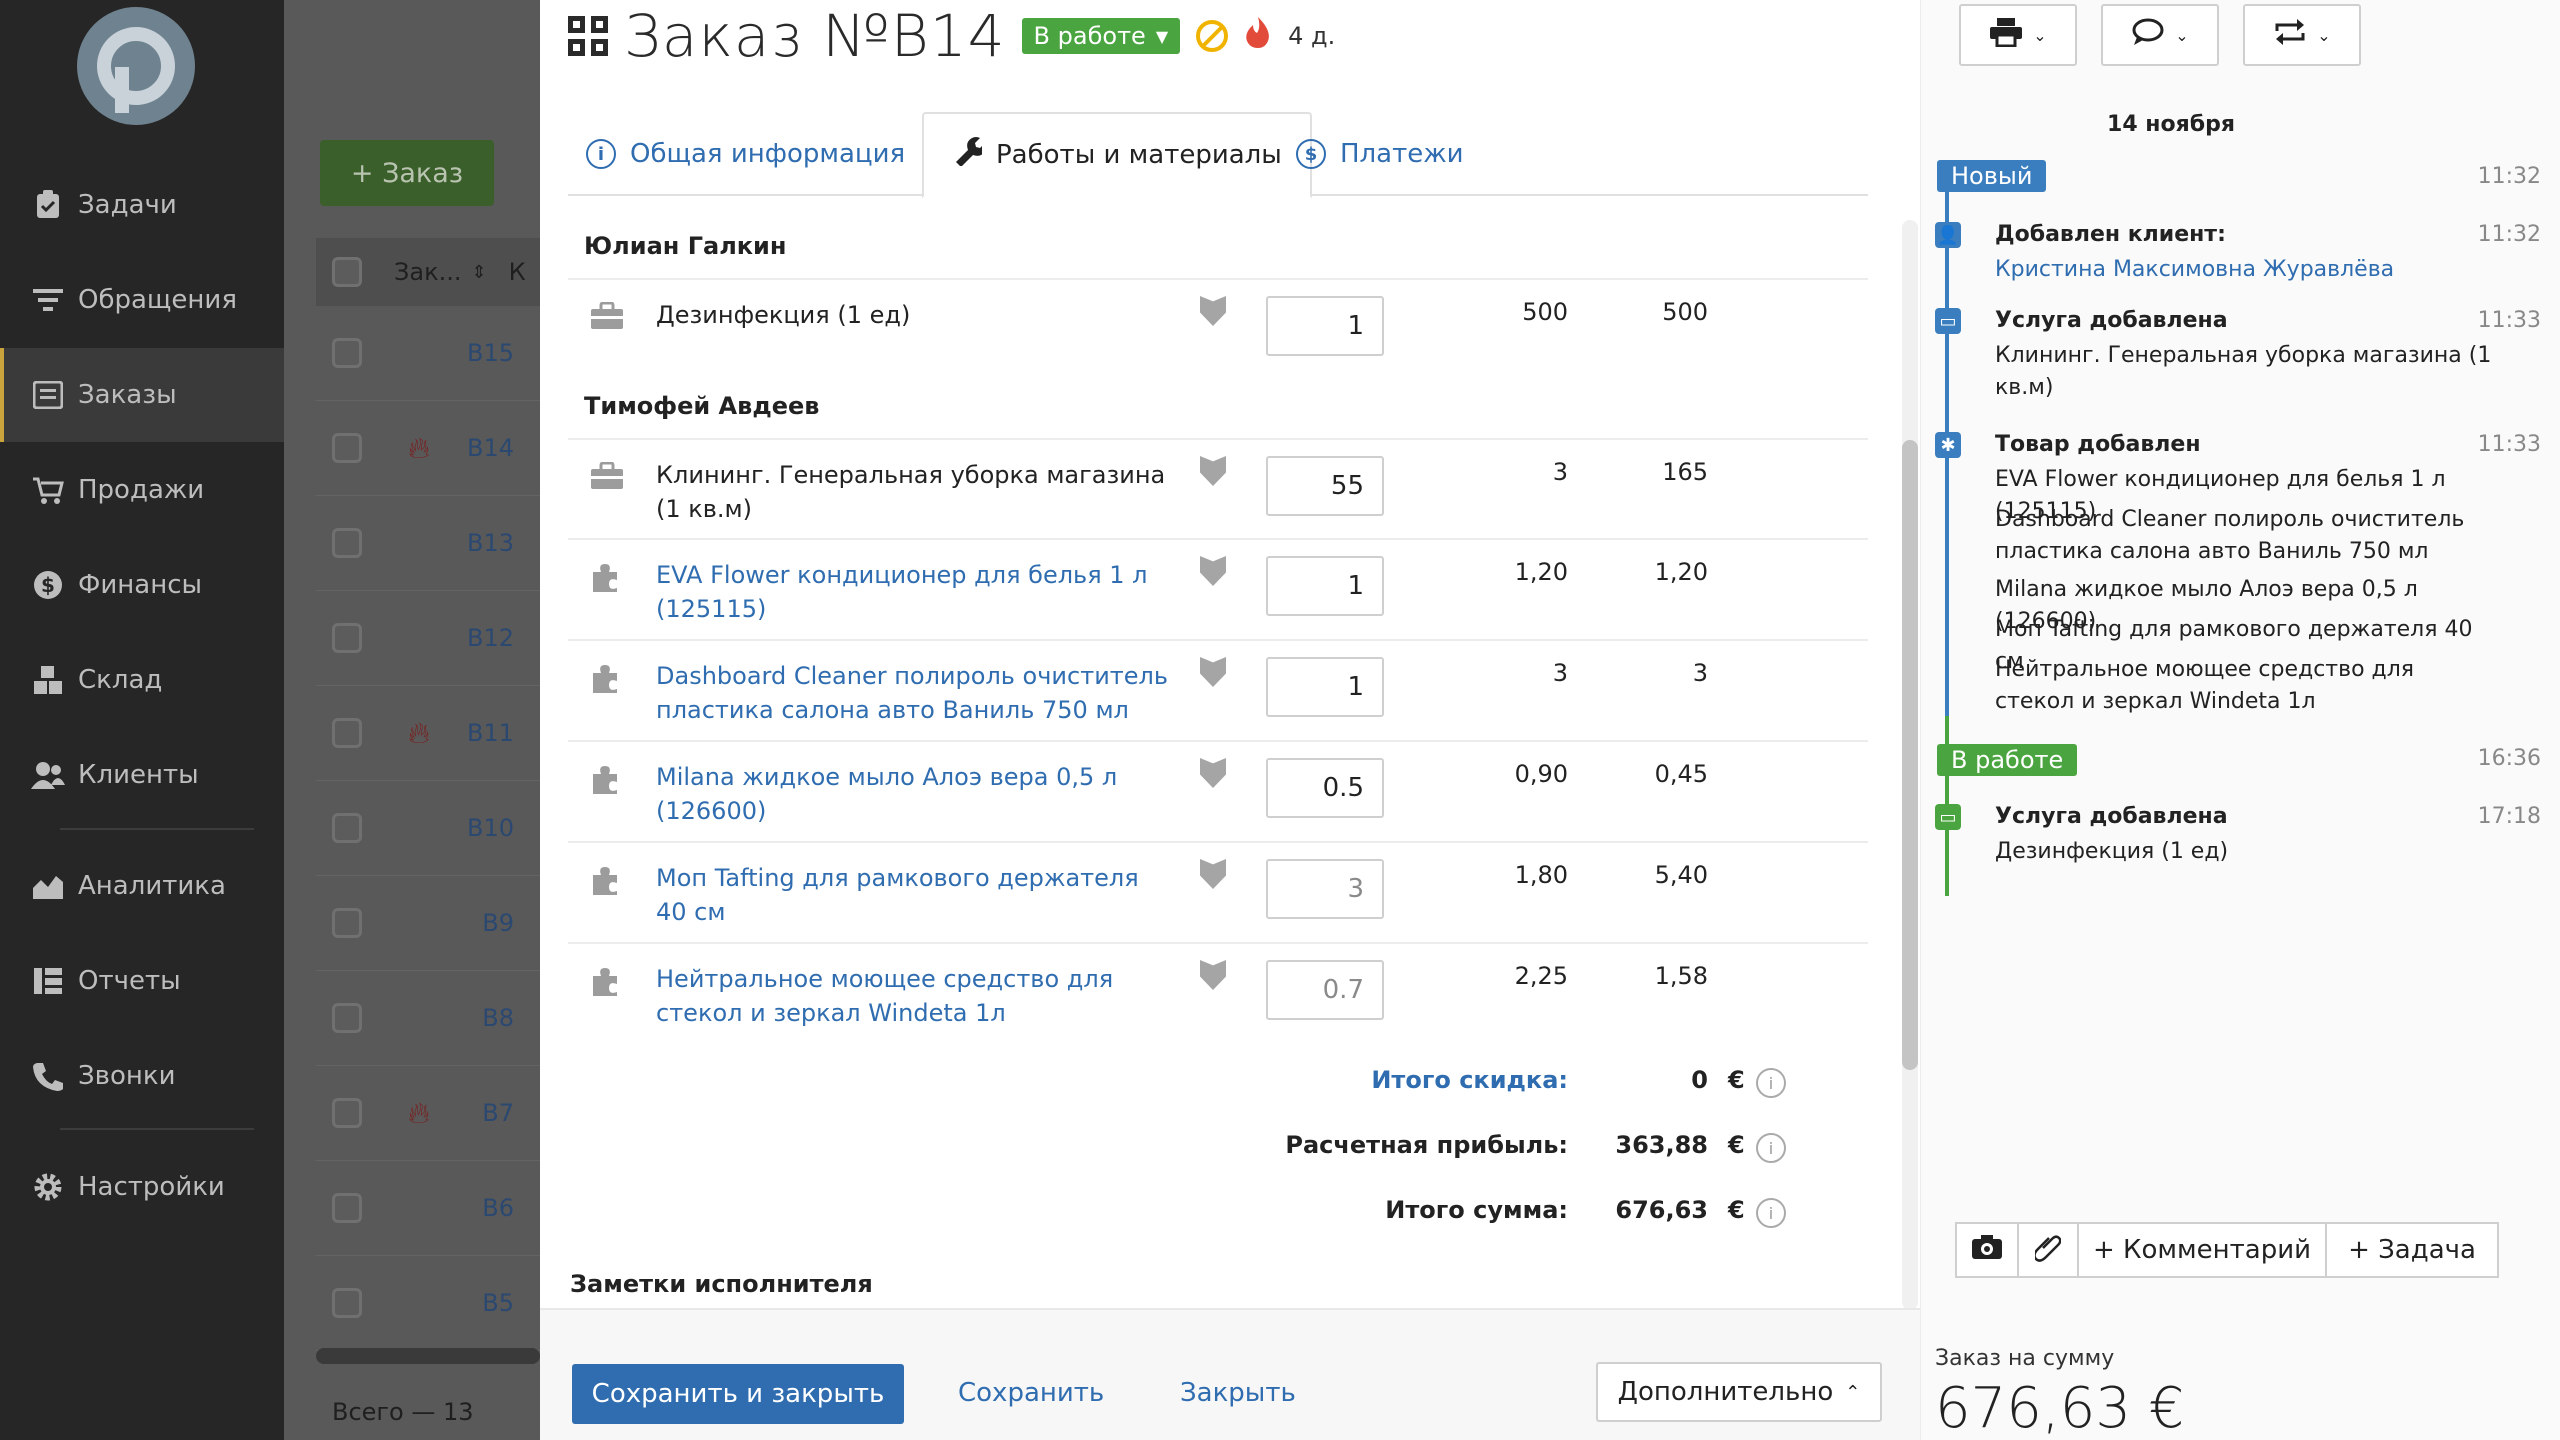 The height and width of the screenshot is (1440, 2560). I want to click on table-row: B13, so click(428, 543).